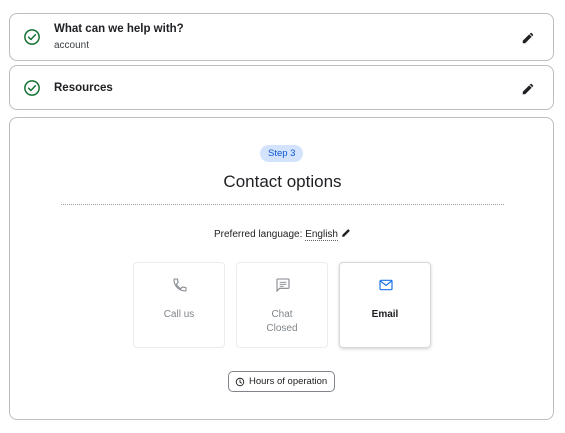 Image resolution: width=565 pixels, height=433 pixels. I want to click on option-label: Email, so click(385, 314).